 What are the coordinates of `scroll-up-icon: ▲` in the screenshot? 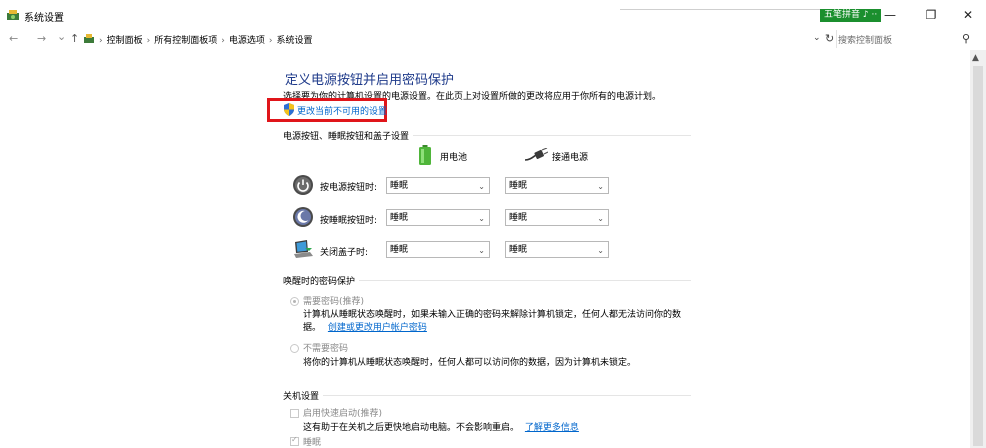 It's located at (975, 58).